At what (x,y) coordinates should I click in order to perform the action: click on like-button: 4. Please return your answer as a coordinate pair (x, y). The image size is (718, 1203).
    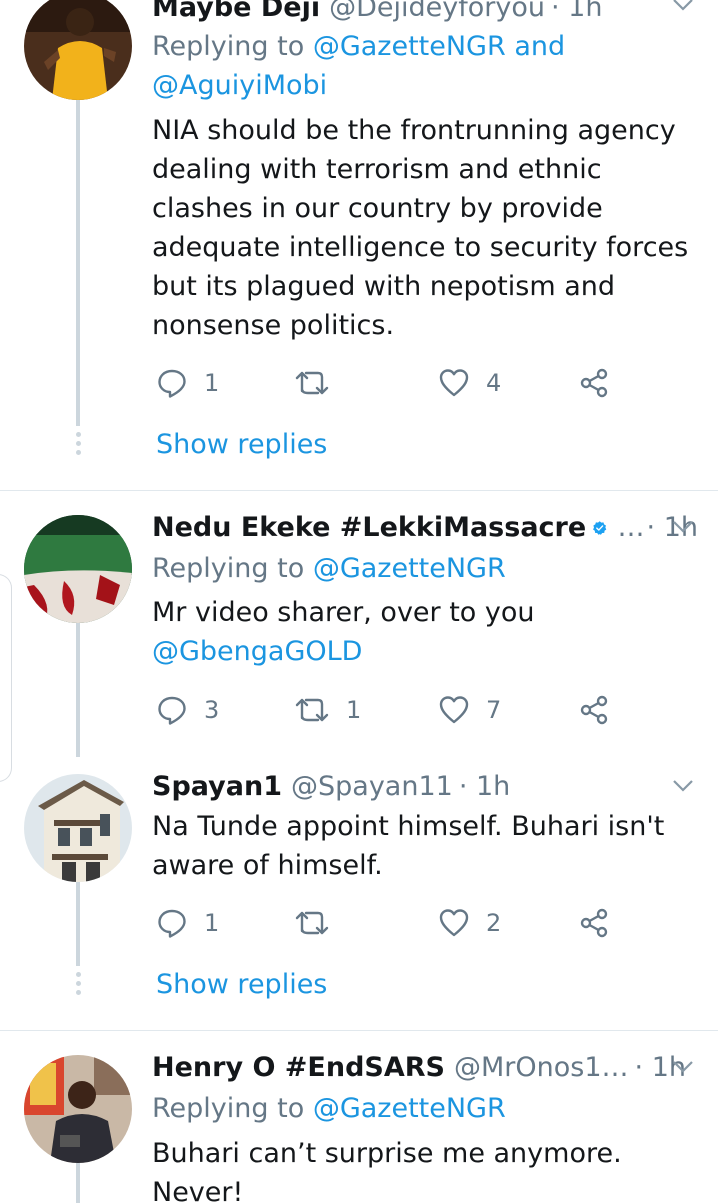
    Looking at the image, I should click on (469, 383).